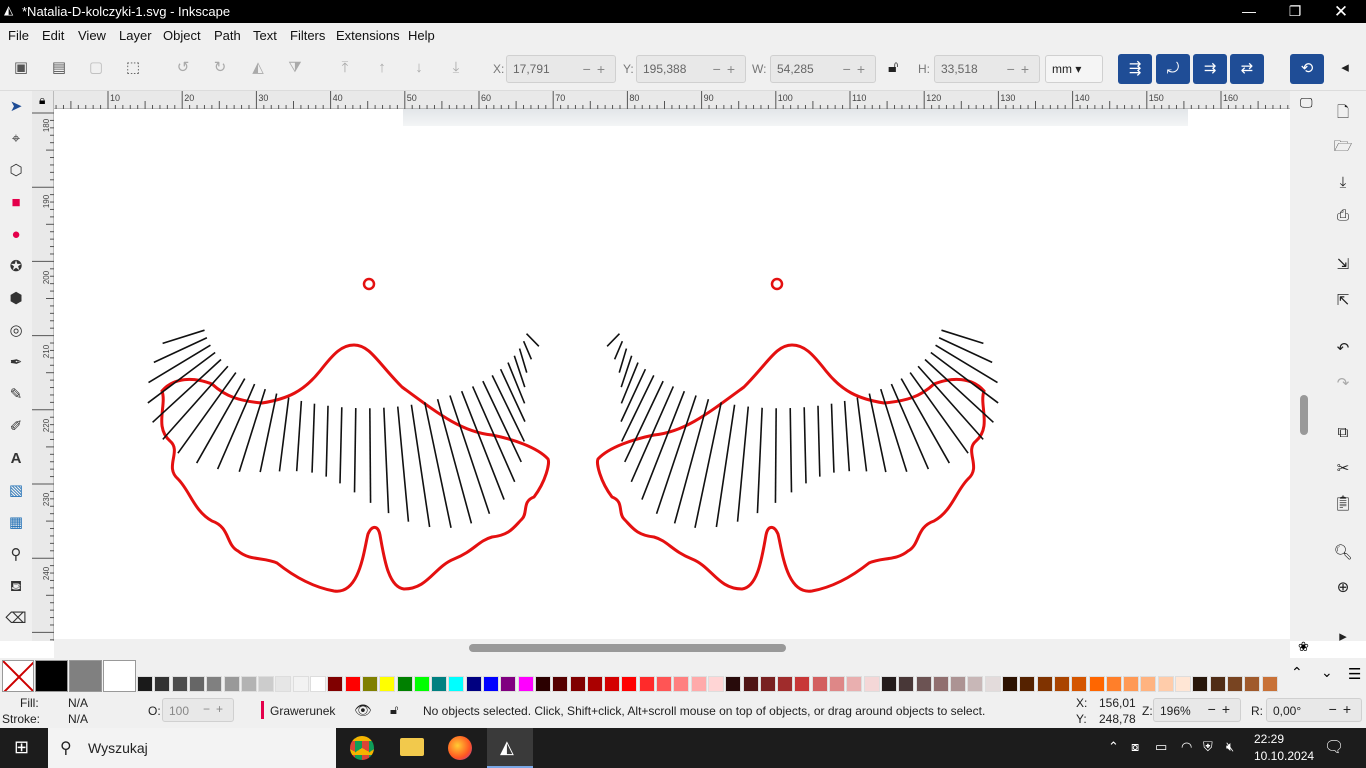 This screenshot has height=768, width=1366. Describe the element at coordinates (220, 68) in the screenshot. I see `rotate-cw-icon: ↻` at that location.